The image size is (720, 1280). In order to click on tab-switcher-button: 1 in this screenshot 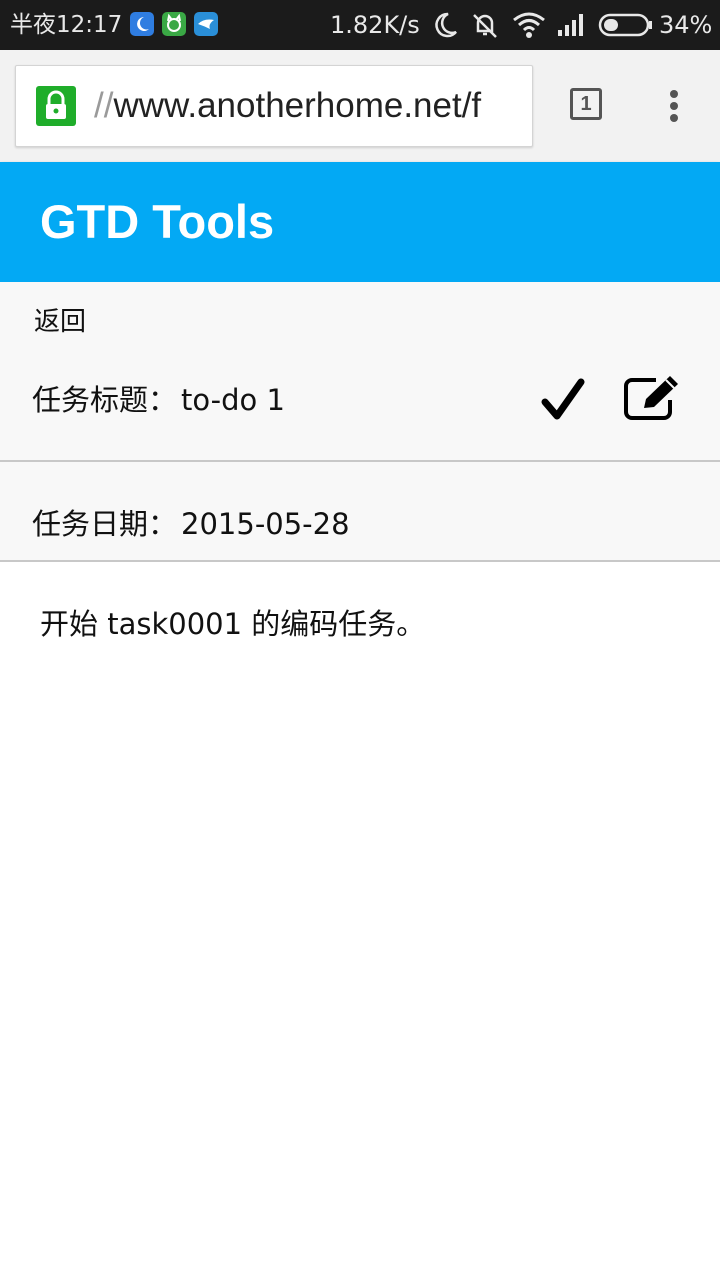, I will do `click(586, 104)`.